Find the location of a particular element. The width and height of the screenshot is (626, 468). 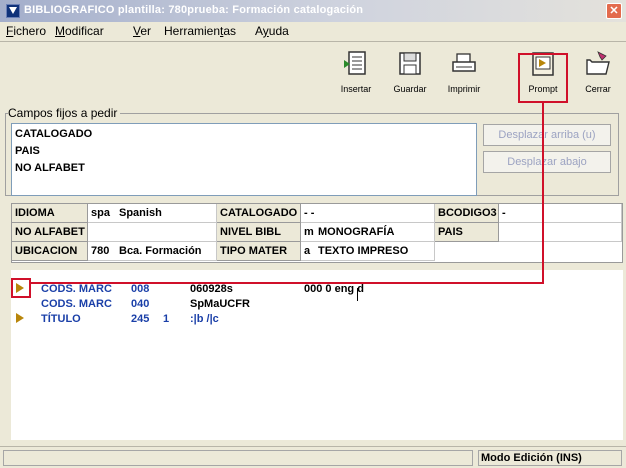

bcodigo-label: BCODIGO3 is located at coordinates (467, 213).